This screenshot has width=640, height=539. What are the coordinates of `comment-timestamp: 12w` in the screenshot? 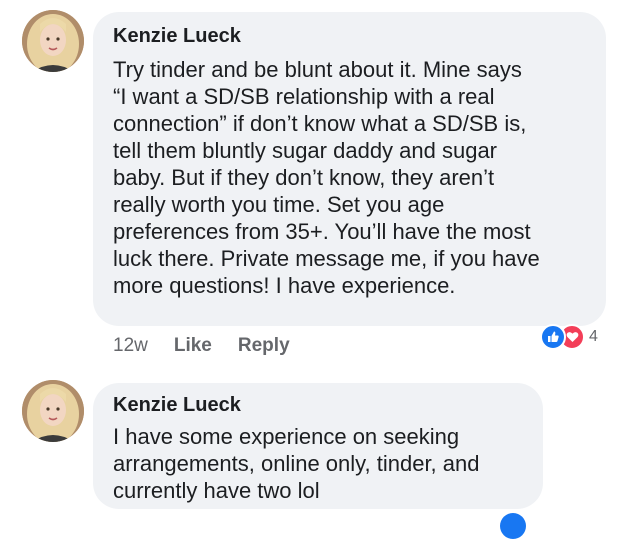 It's located at (130, 346).